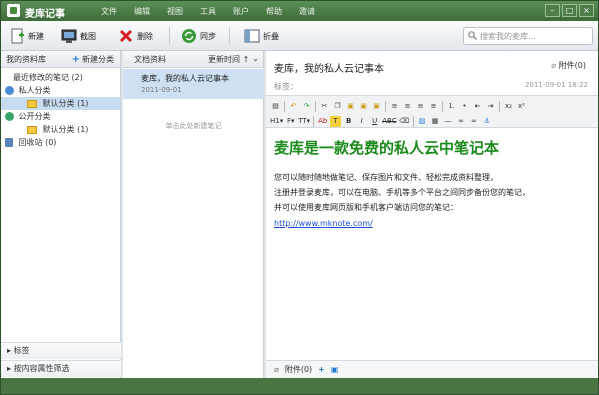 This screenshot has height=395, width=599. What do you see at coordinates (572, 65) in the screenshot?
I see `attachment-count: 附件(0)` at bounding box center [572, 65].